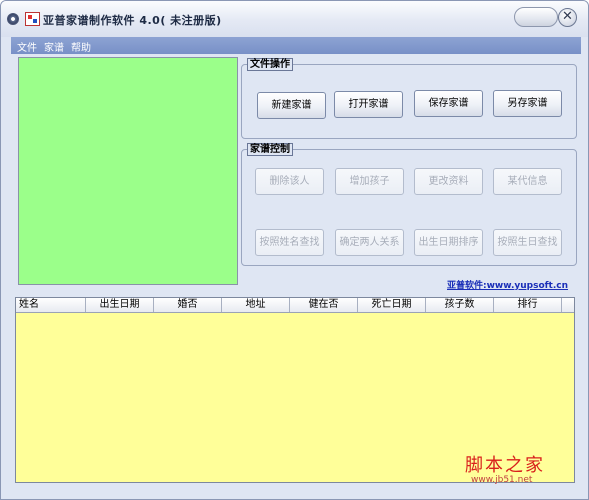 Image resolution: width=589 pixels, height=500 pixels. What do you see at coordinates (32, 19) in the screenshot?
I see `app-logo-icon` at bounding box center [32, 19].